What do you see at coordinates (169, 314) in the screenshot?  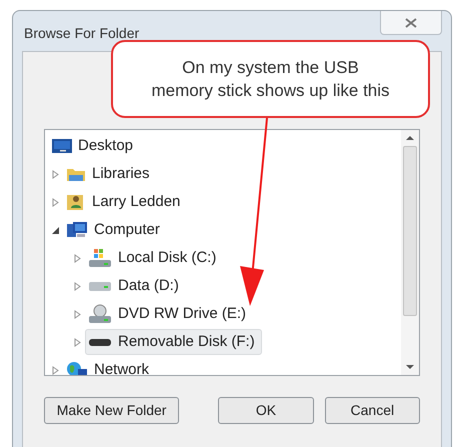 I see `tree-item: DVD RW Drive (E:)` at bounding box center [169, 314].